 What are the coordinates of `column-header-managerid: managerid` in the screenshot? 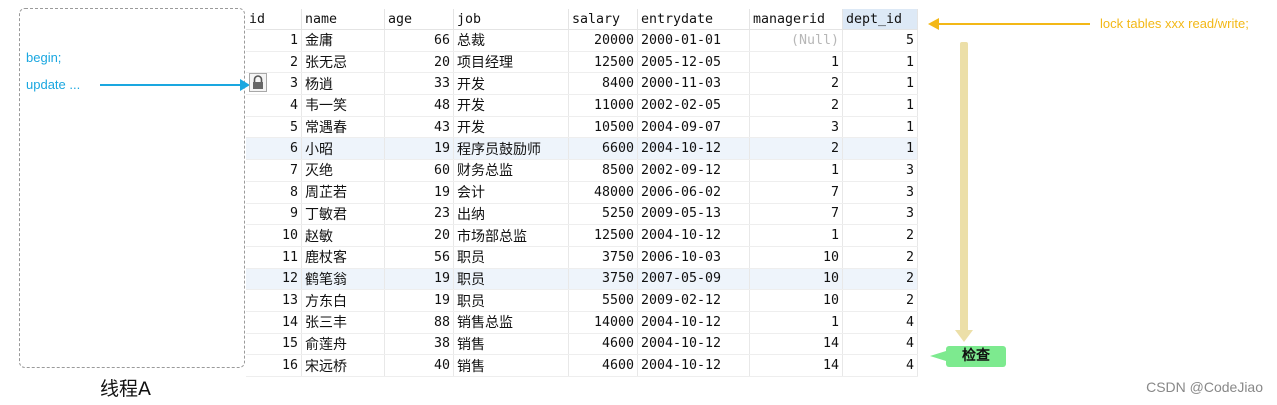 It's located at (796, 19).